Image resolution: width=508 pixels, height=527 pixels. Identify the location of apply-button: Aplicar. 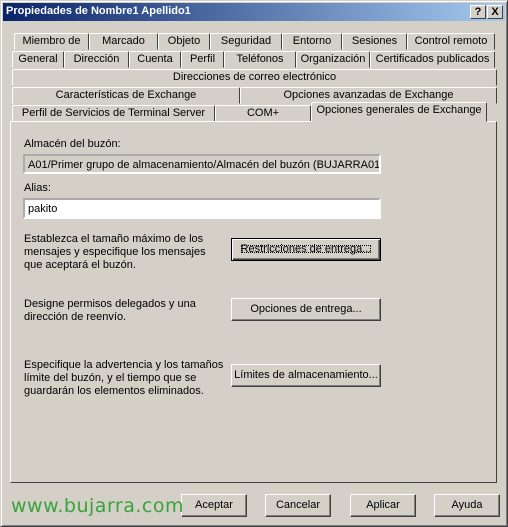
(383, 505).